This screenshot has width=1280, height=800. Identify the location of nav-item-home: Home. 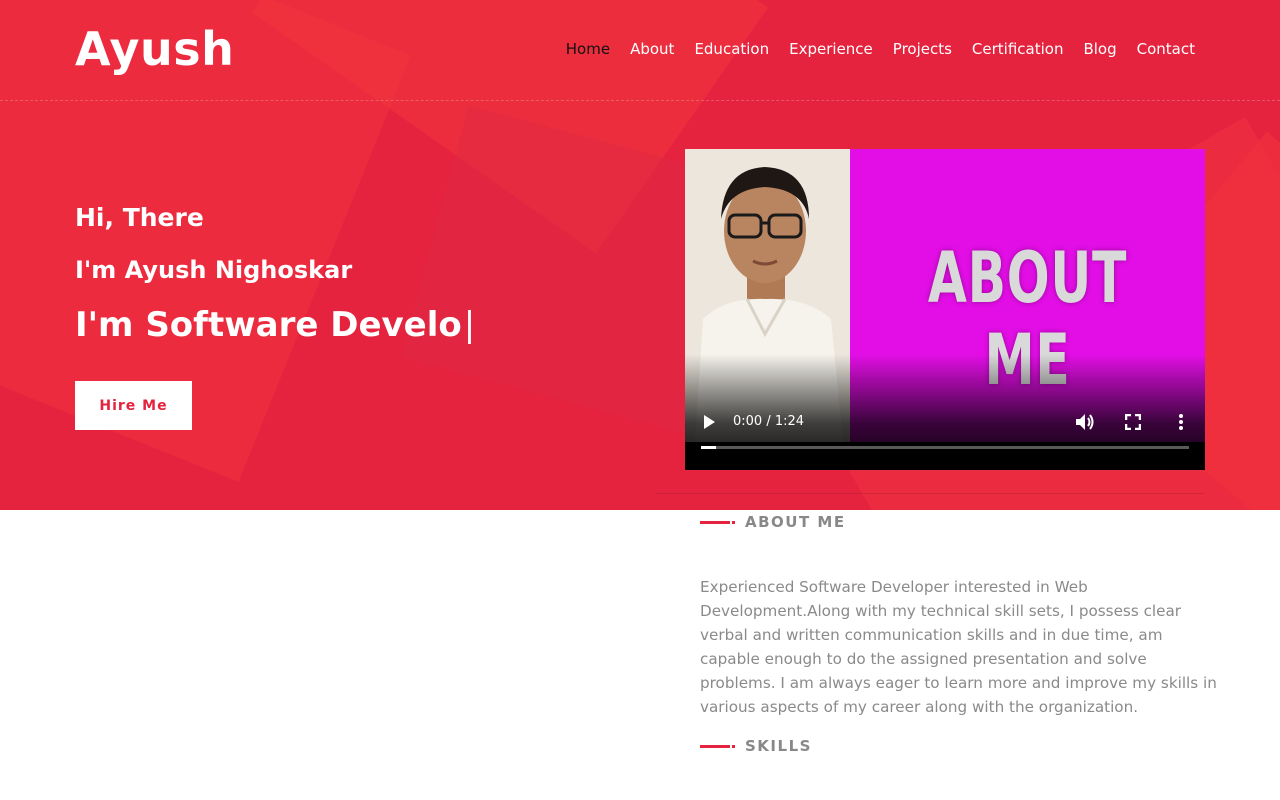
(588, 49).